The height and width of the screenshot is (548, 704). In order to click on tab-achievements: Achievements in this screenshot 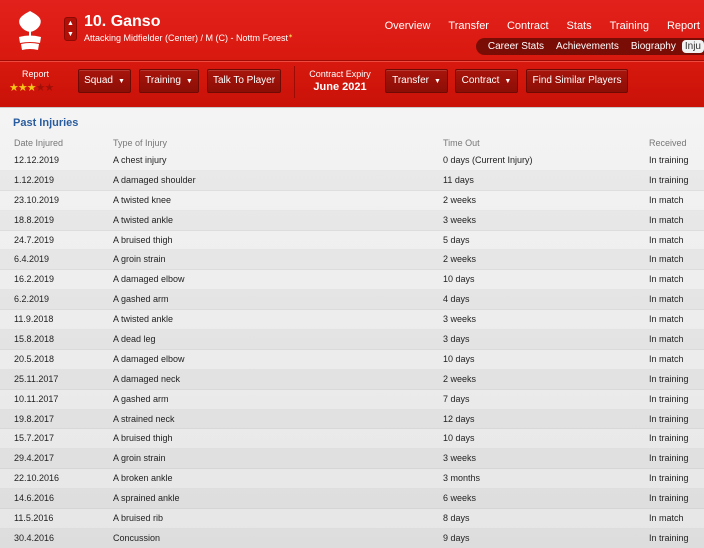, I will do `click(587, 46)`.